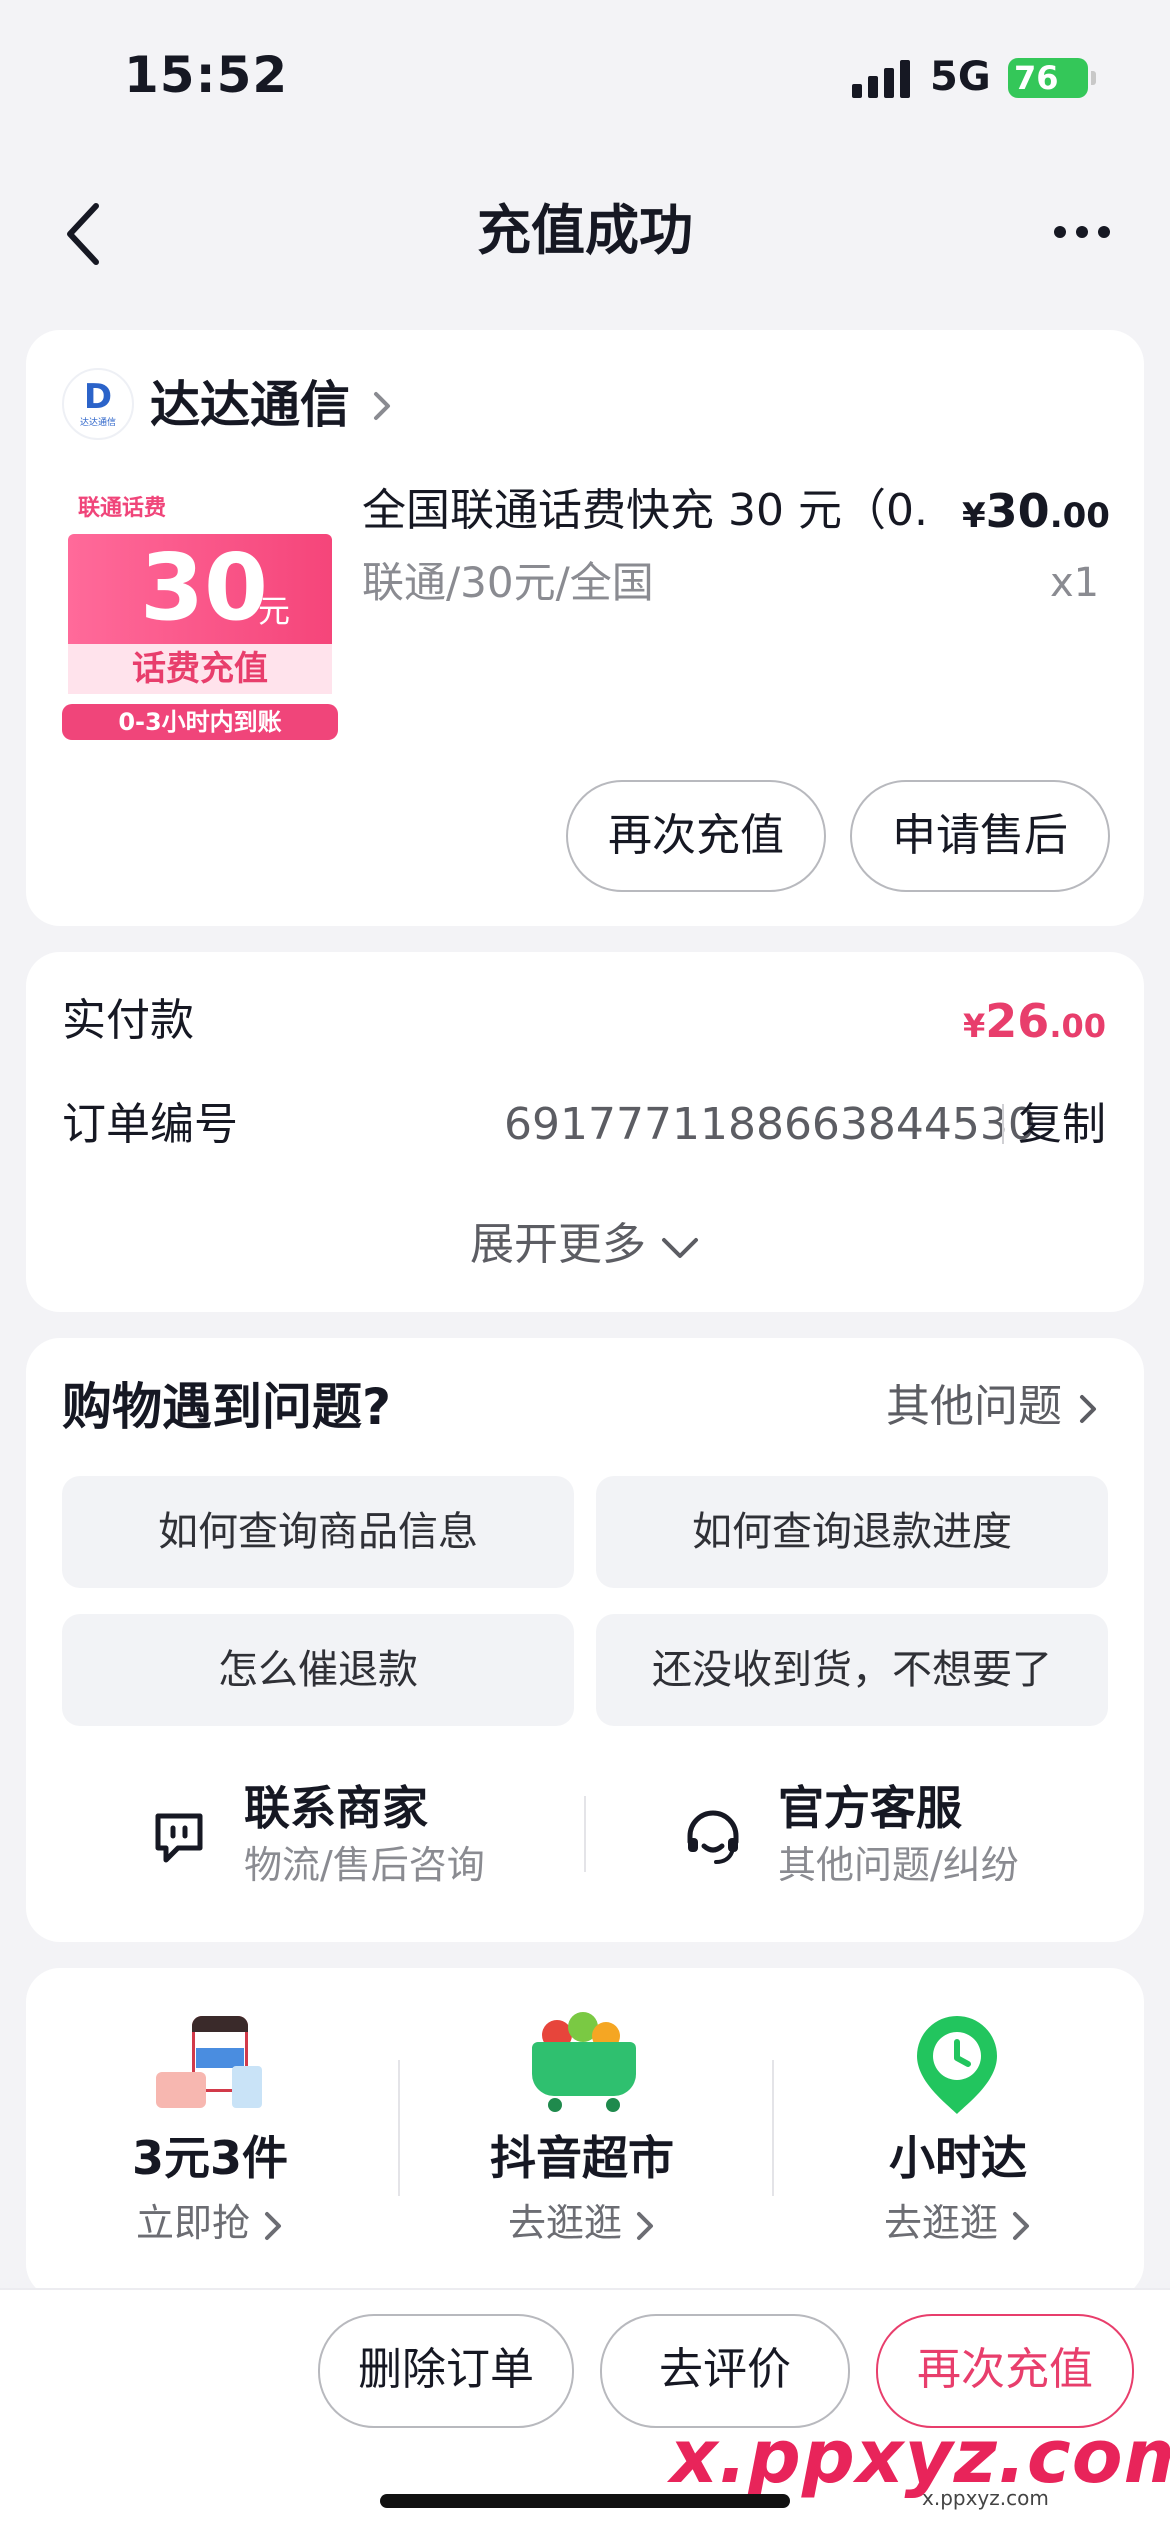 The width and height of the screenshot is (1170, 2532). I want to click on contact-merchant-sub: 物流/售后咨询, so click(364, 1865).